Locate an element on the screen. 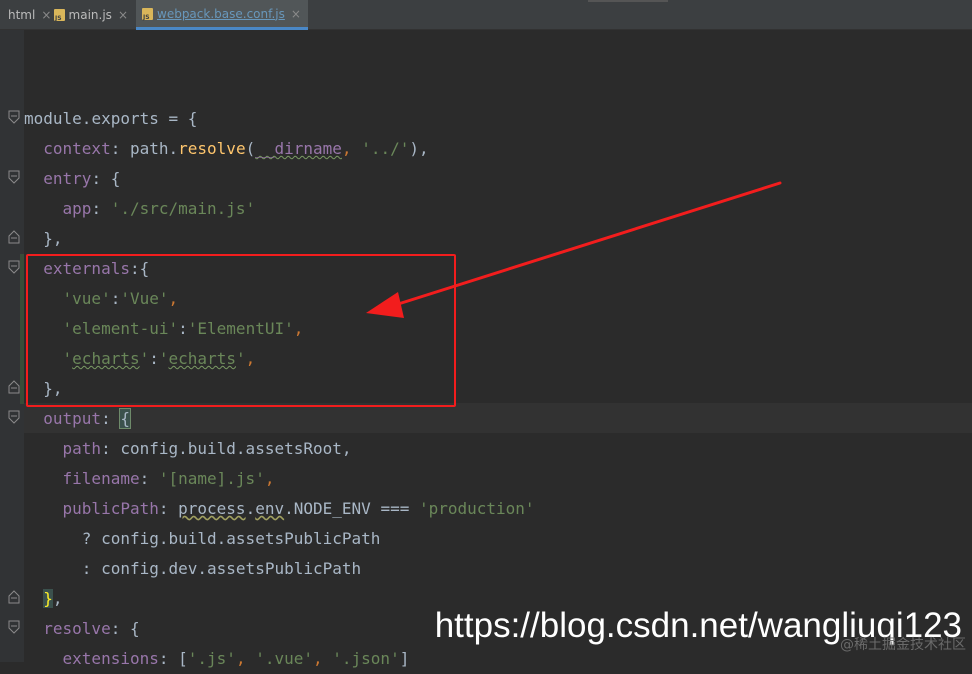 The height and width of the screenshot is (674, 972). annotation-arrow-icon is located at coordinates (574, 249).